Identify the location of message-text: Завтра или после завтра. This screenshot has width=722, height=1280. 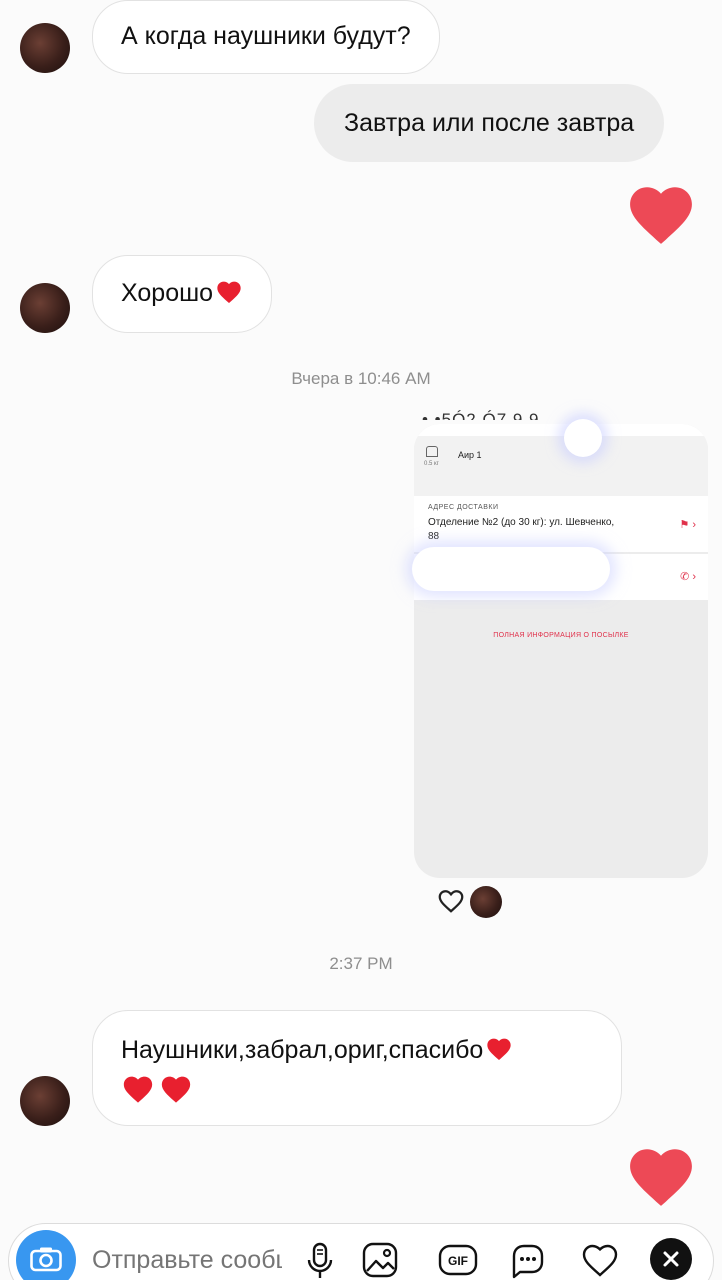
(489, 123).